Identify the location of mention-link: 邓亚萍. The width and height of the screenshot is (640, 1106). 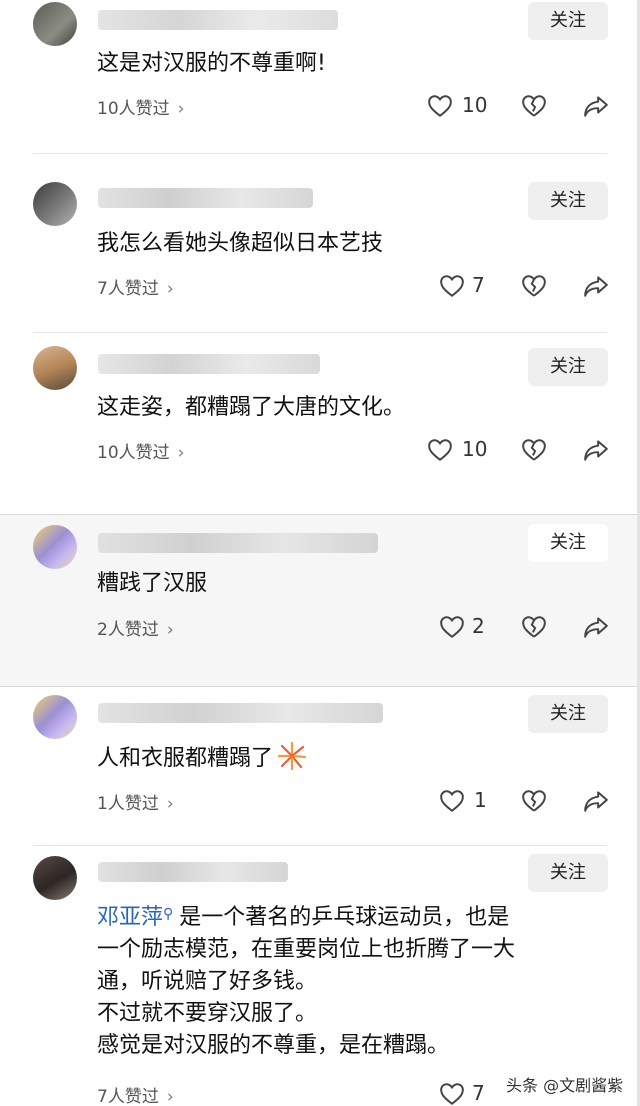
(130, 917).